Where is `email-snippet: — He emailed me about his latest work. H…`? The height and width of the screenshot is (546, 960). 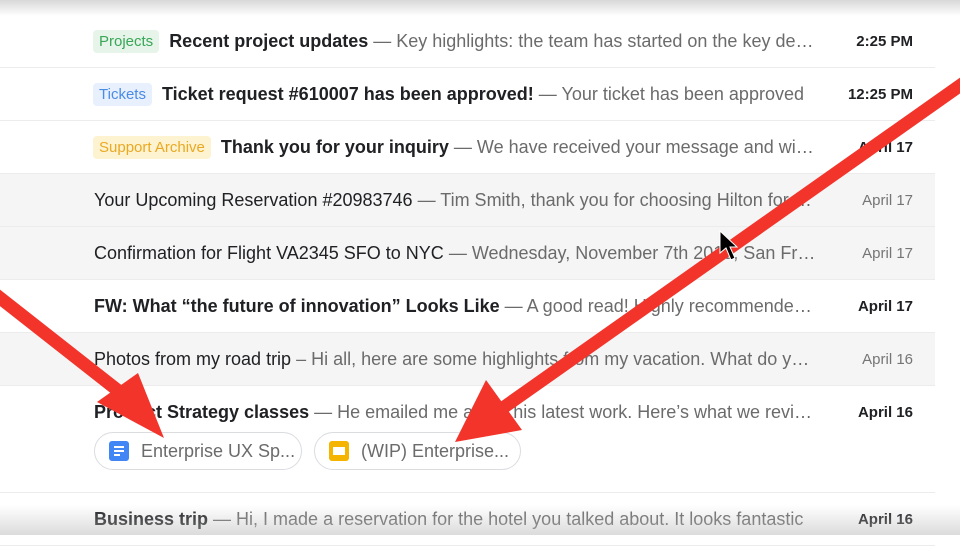
email-snippet: — He emailed me about his latest work. H… is located at coordinates (563, 412).